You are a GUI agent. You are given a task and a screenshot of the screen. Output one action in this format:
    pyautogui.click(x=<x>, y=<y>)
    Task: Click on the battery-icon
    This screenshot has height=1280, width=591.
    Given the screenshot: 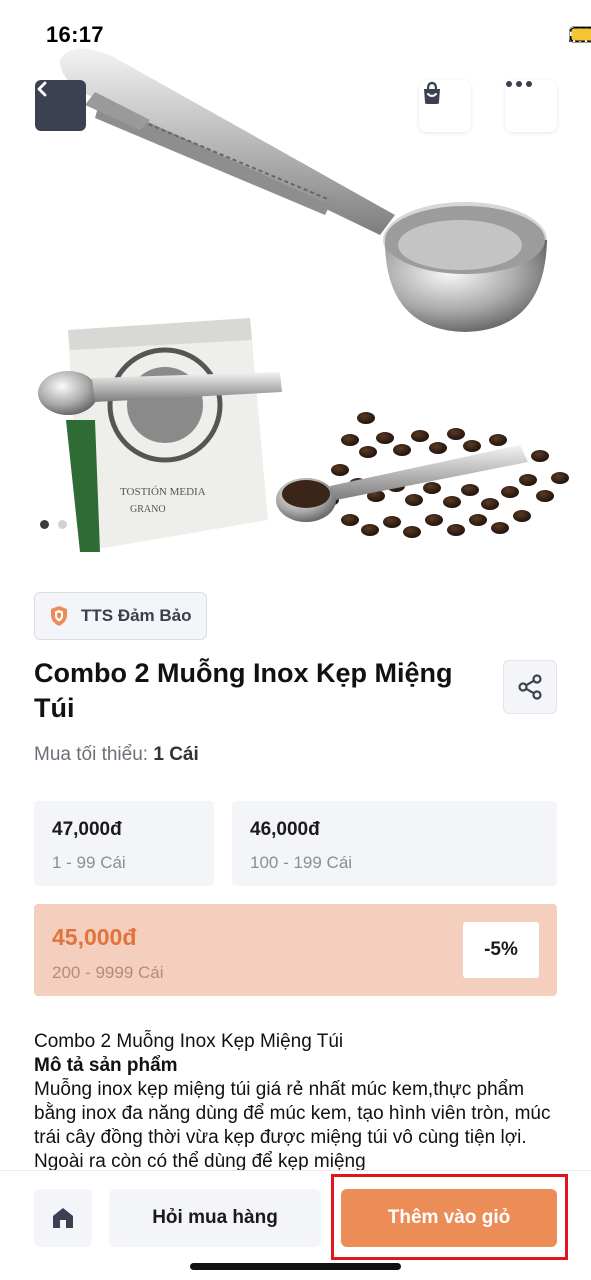 What is the action you would take?
    pyautogui.click(x=580, y=34)
    